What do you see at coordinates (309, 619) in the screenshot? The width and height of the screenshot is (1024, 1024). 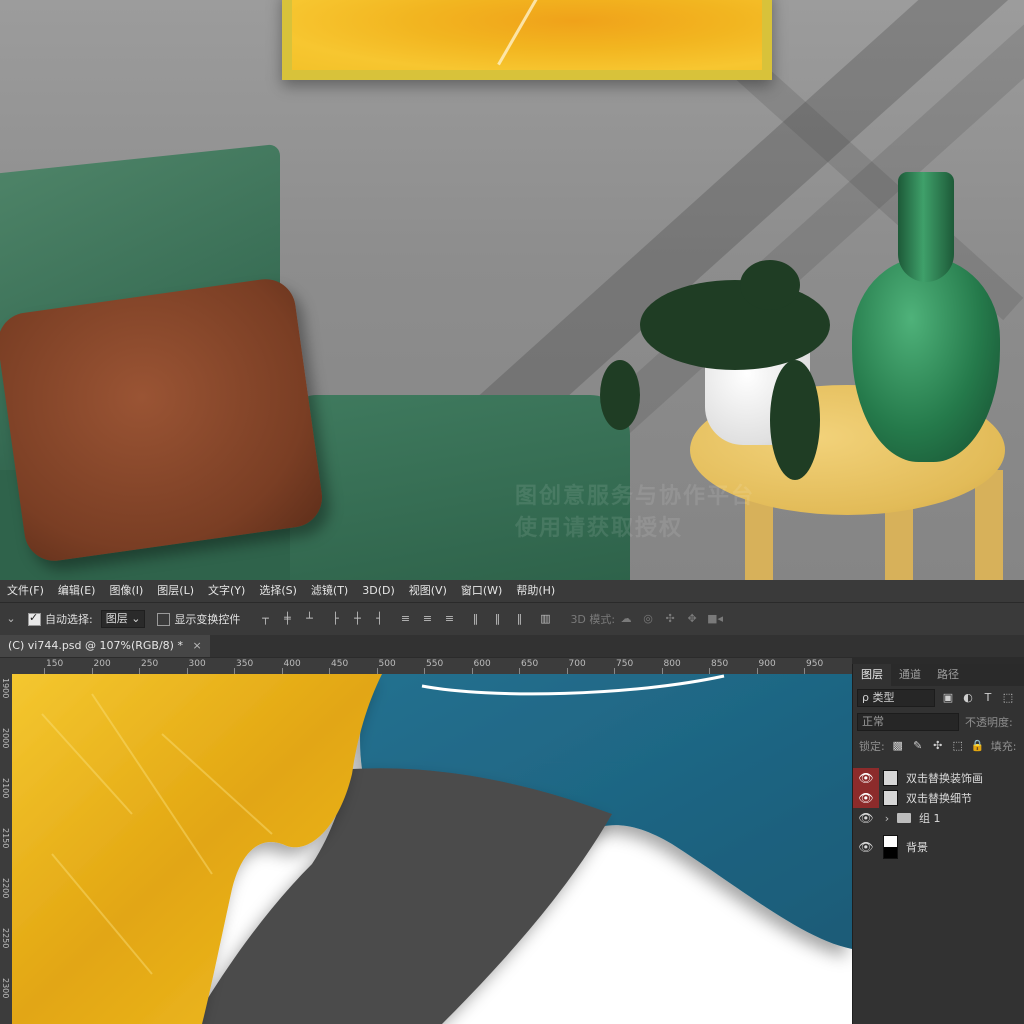 I see `align-bottom-icon: ┴` at bounding box center [309, 619].